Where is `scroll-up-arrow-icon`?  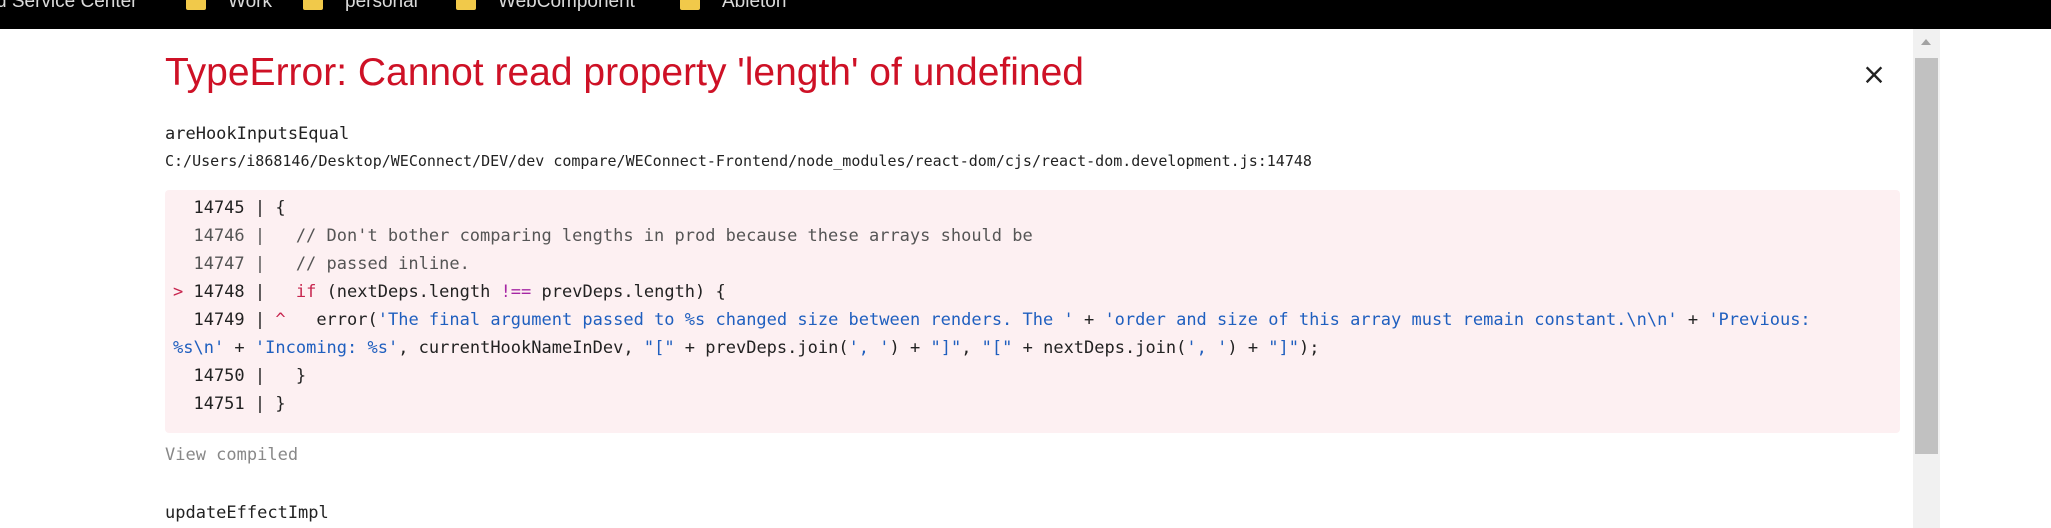
scroll-up-arrow-icon is located at coordinates (1926, 42).